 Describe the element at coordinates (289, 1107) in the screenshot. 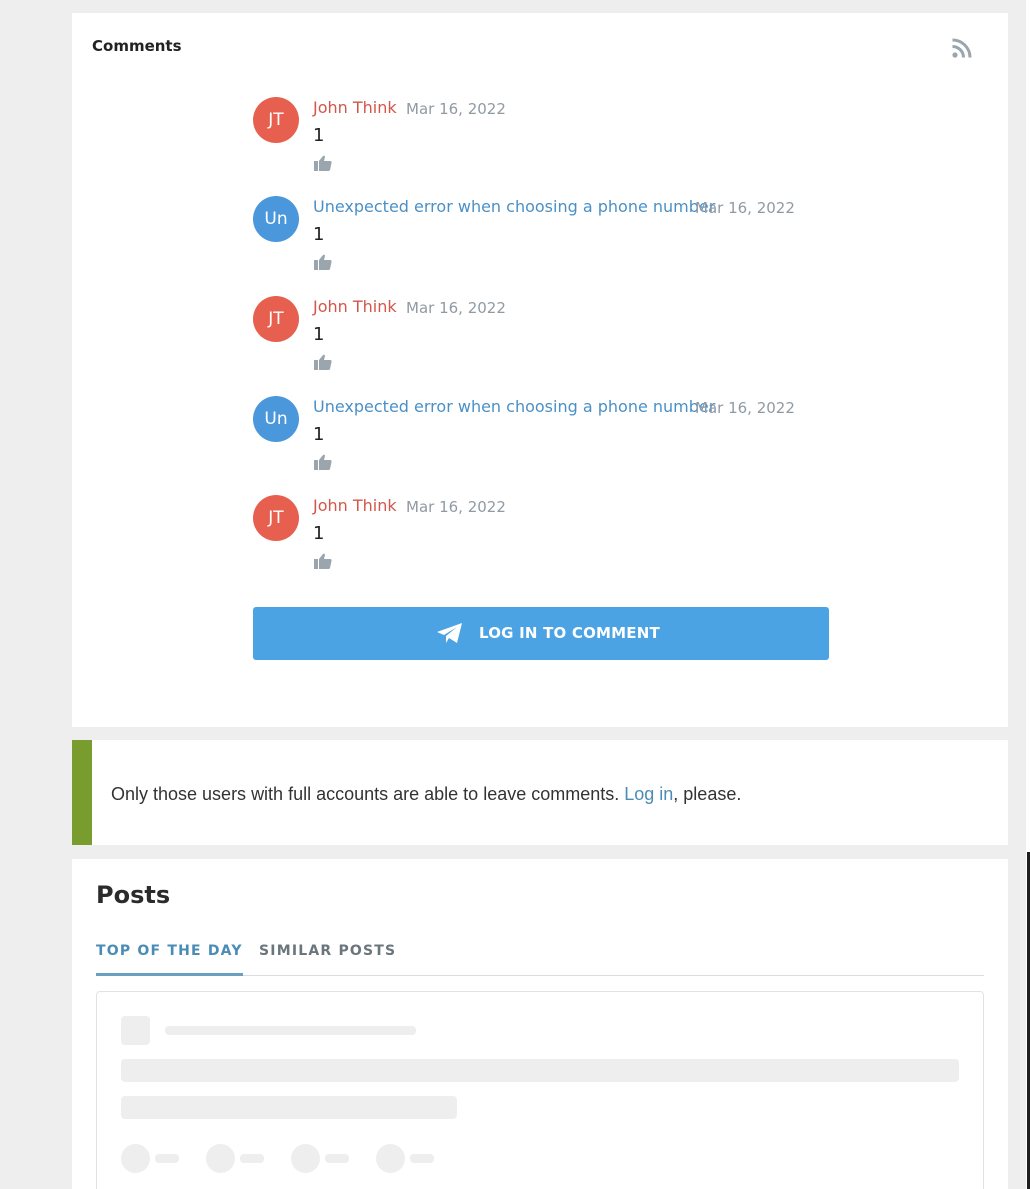

I see `skeleton-subtitle` at that location.